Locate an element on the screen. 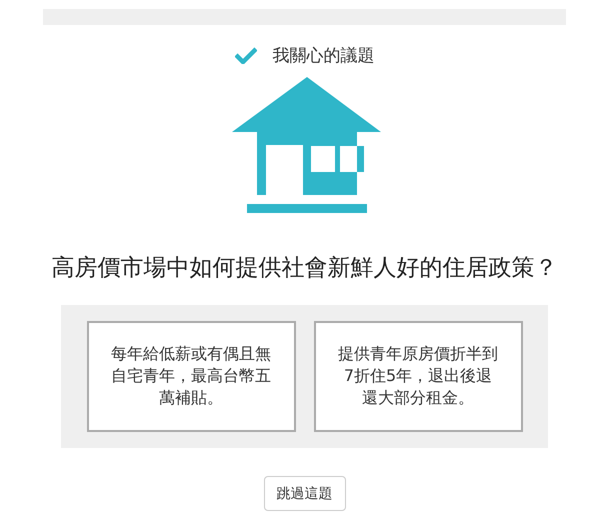  question-text: 高房價市場中如何提供社會新鮮人好的住居政策？ is located at coordinates (305, 268).